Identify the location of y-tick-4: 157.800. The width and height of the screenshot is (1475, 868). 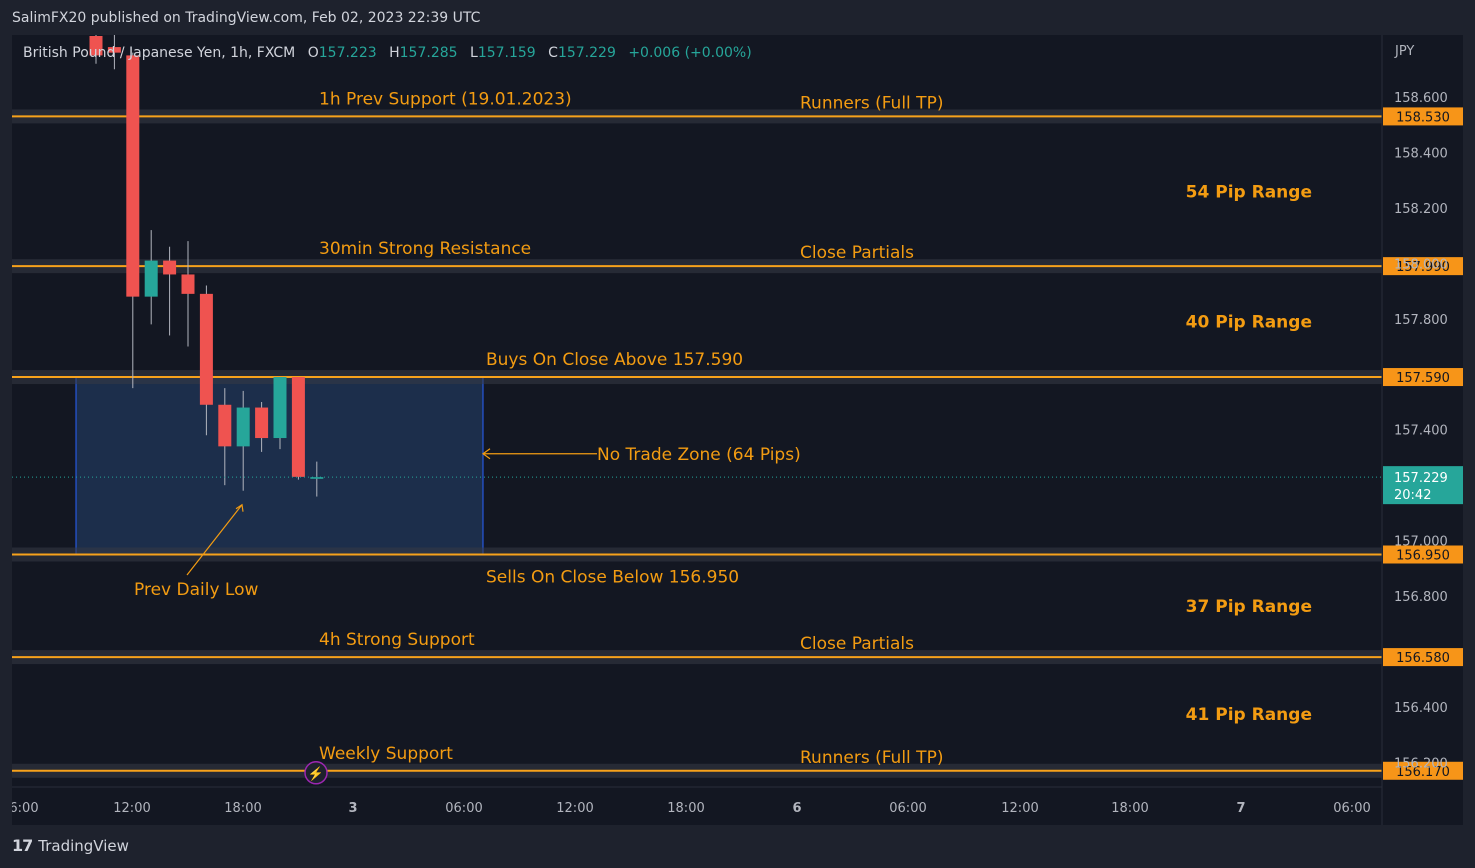
(1421, 320).